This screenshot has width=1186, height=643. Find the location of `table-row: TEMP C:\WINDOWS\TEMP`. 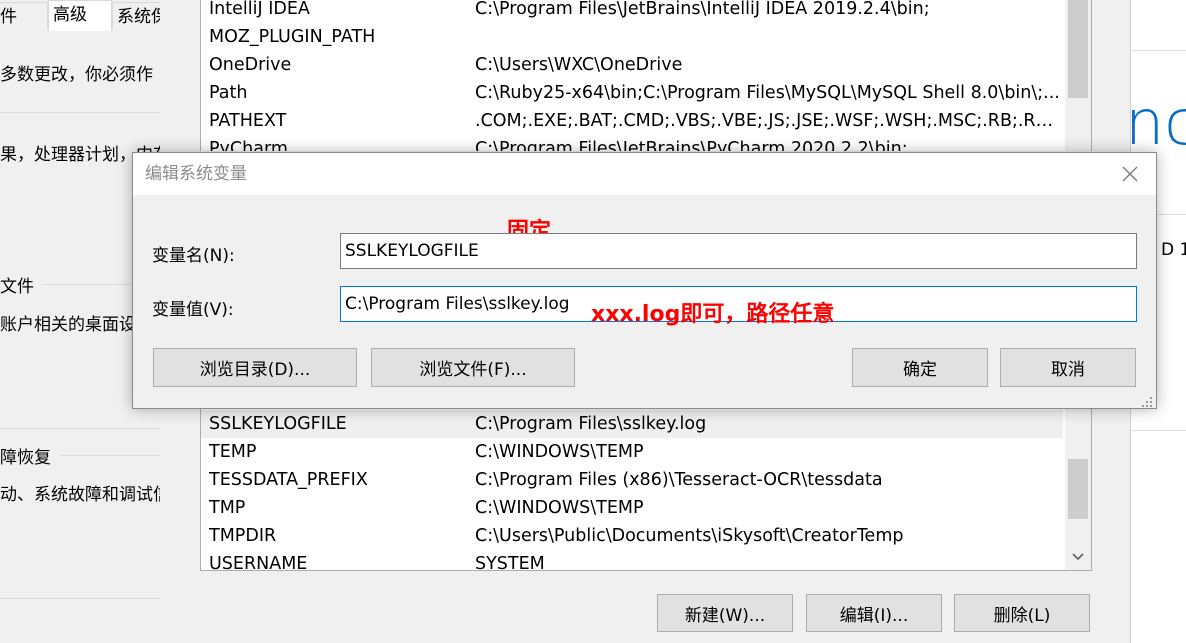

table-row: TEMP C:\WINDOWS\TEMP is located at coordinates (632, 452).